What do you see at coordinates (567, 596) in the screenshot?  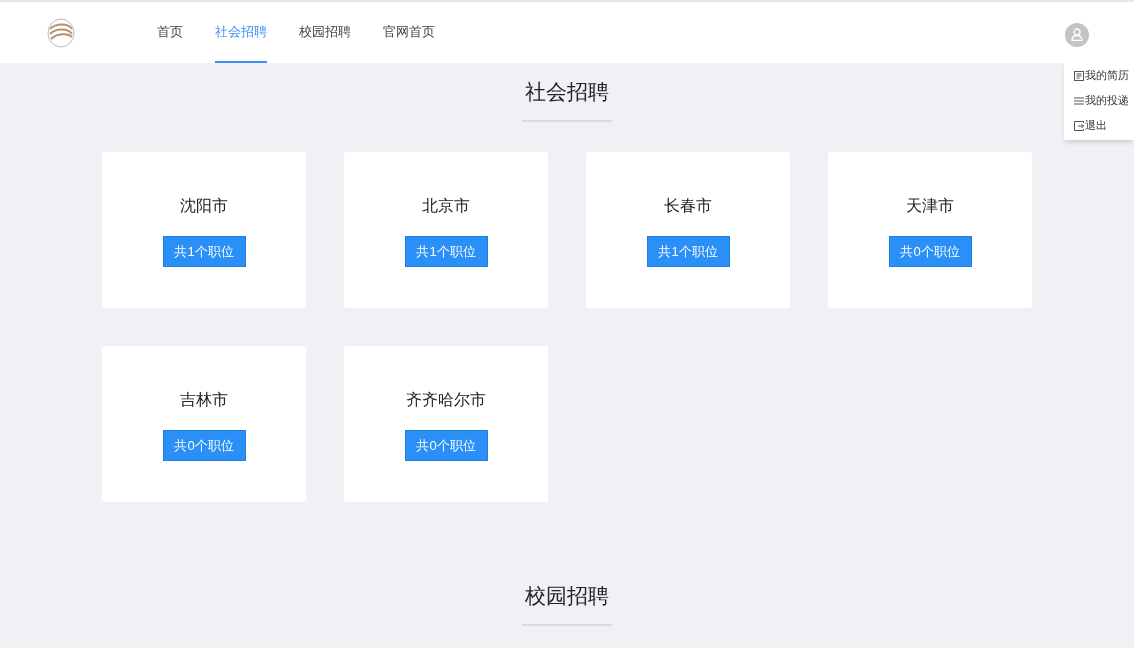 I see `section-title: 校园招聘` at bounding box center [567, 596].